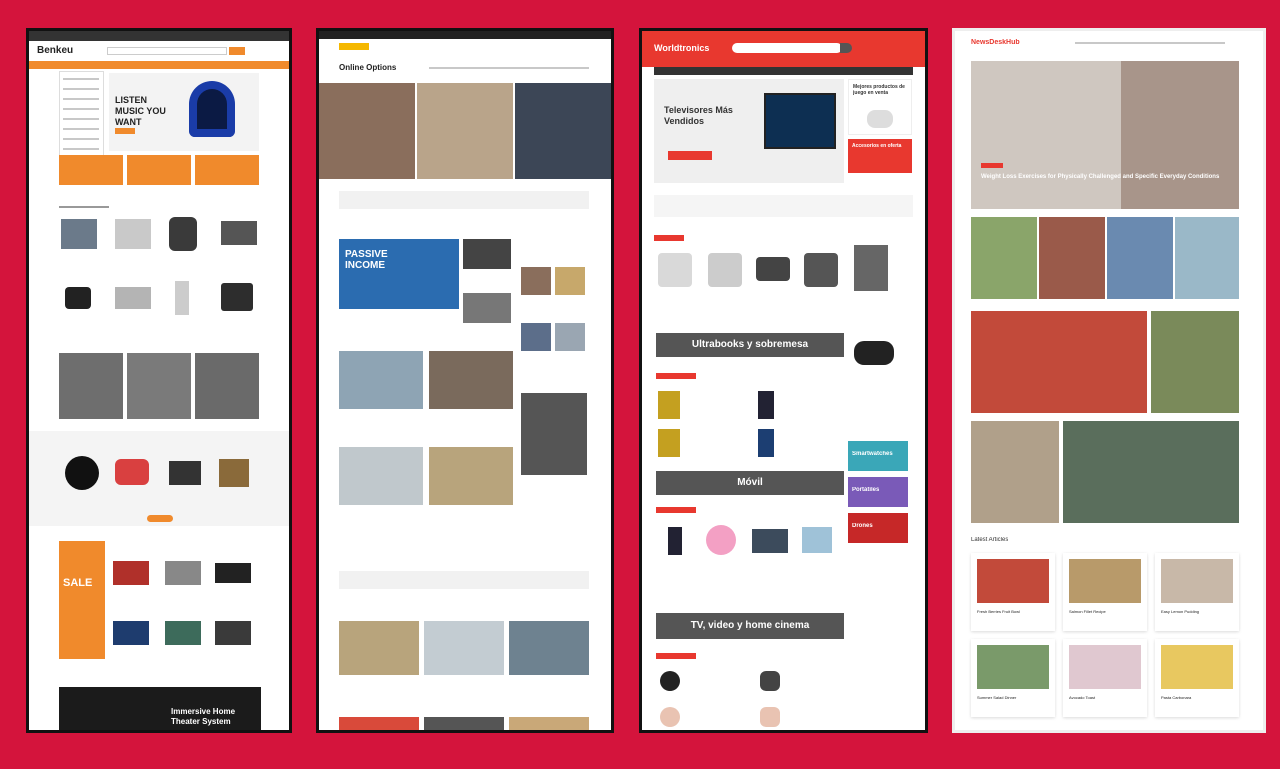 This screenshot has height=769, width=1280. What do you see at coordinates (690, 155) in the screenshot?
I see `hero-cta` at bounding box center [690, 155].